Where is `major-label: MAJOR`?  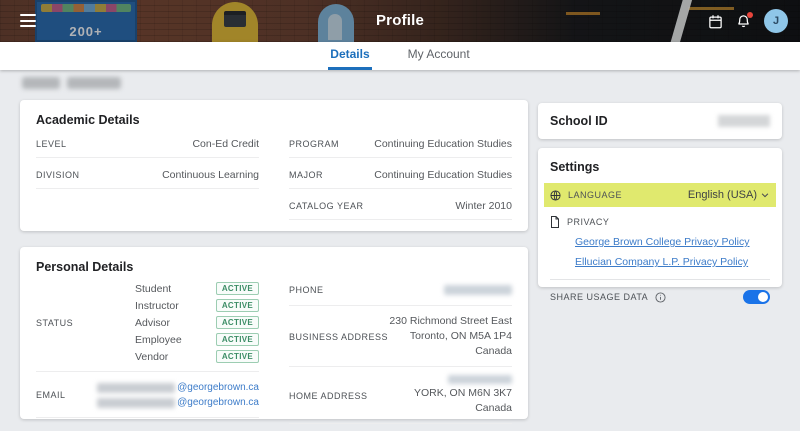
major-label: MAJOR is located at coordinates (306, 175).